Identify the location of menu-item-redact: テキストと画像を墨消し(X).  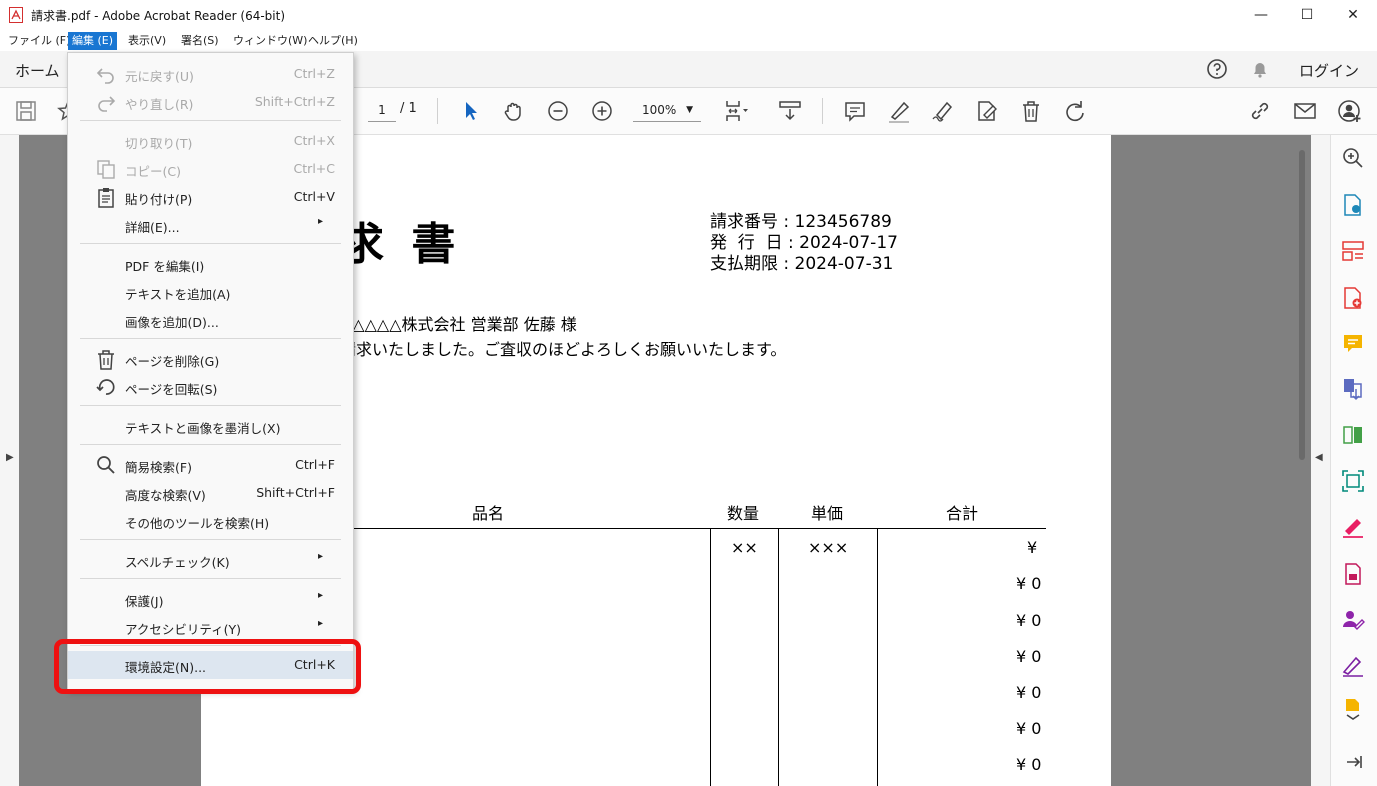
(210, 426).